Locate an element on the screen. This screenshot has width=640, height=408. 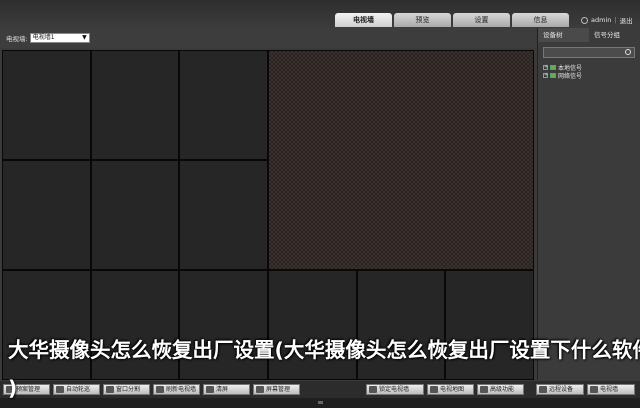
button-label: 自动轮巡 is located at coordinates (78, 389).